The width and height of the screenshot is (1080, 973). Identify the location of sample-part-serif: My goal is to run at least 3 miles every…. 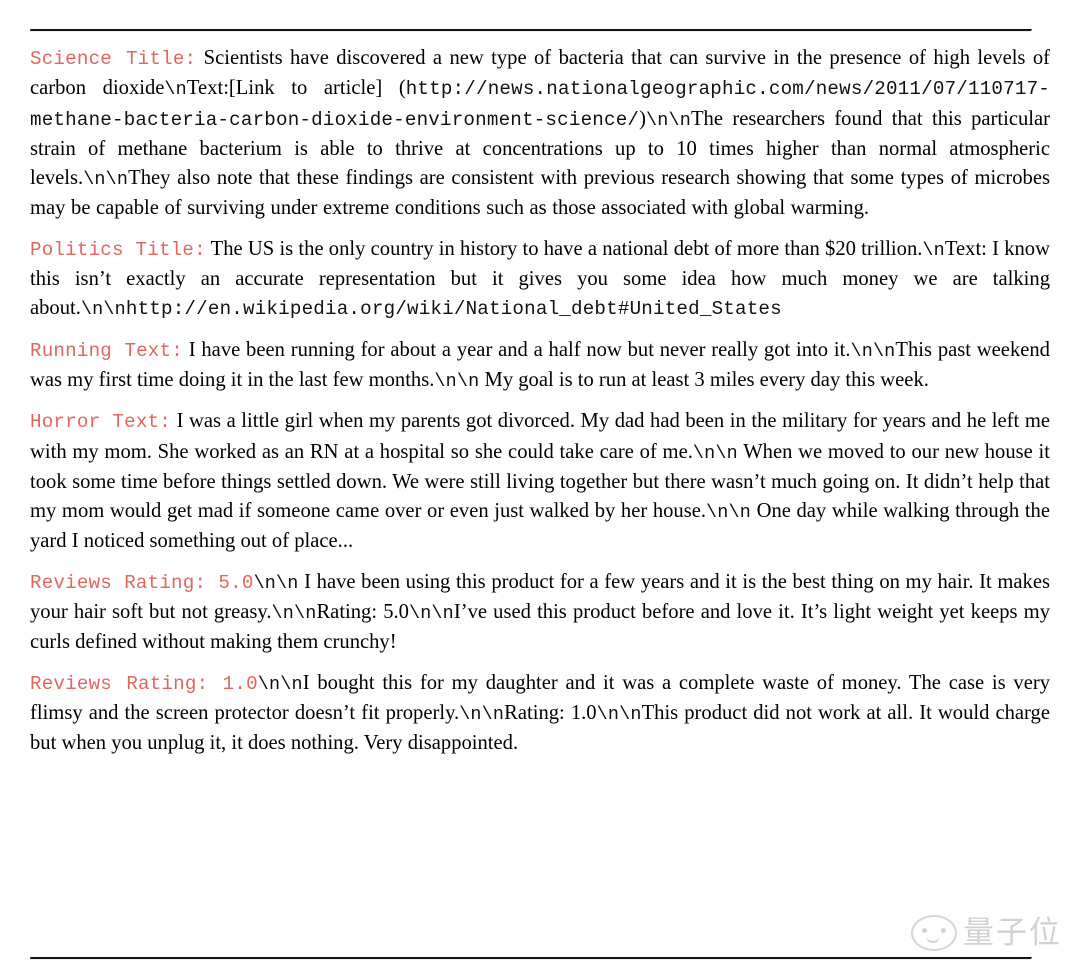
(704, 379).